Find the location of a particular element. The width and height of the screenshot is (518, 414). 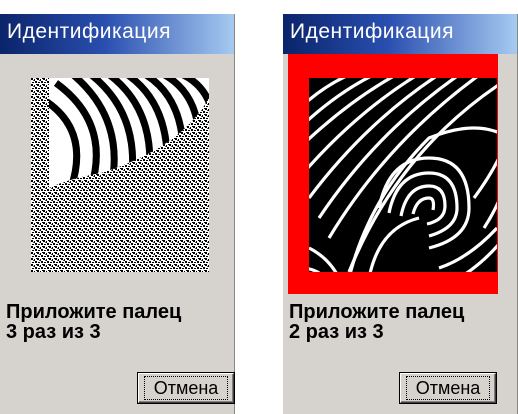

instruction-text: Приложите палец 2 раз из 3 is located at coordinates (376, 322).